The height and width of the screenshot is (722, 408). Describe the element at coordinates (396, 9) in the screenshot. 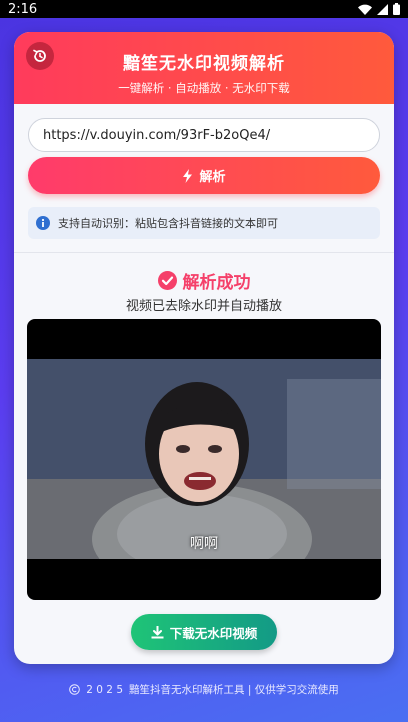

I see `battery-icon` at that location.